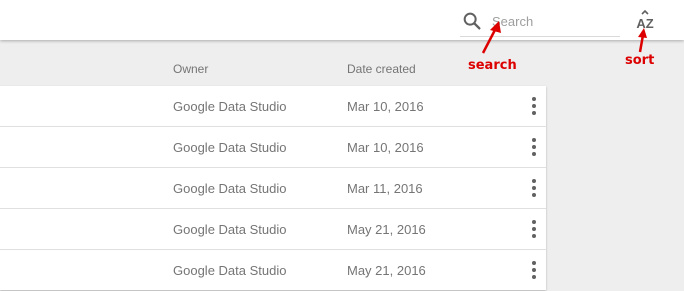 The width and height of the screenshot is (684, 291). What do you see at coordinates (640, 60) in the screenshot?
I see `sort-annotation-label: sort` at bounding box center [640, 60].